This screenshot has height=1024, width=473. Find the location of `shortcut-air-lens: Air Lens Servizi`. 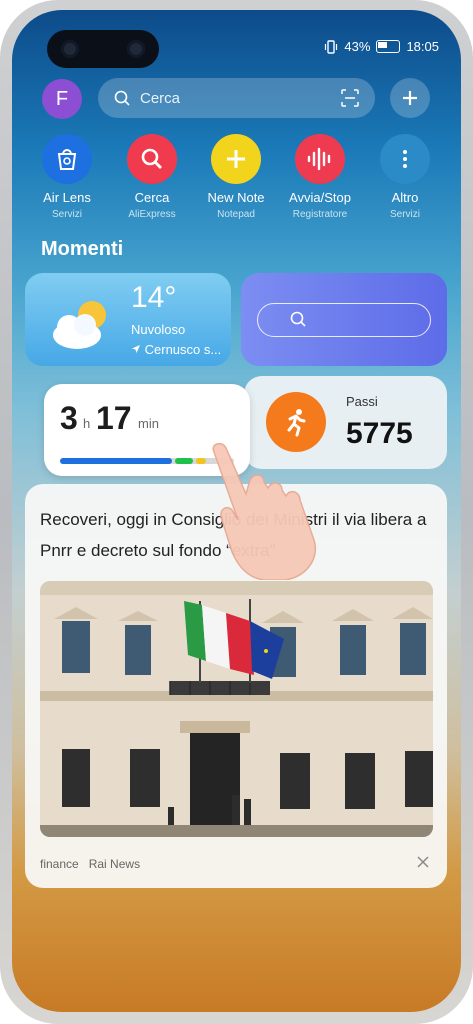

shortcut-air-lens: Air Lens Servizi is located at coordinates (67, 177).